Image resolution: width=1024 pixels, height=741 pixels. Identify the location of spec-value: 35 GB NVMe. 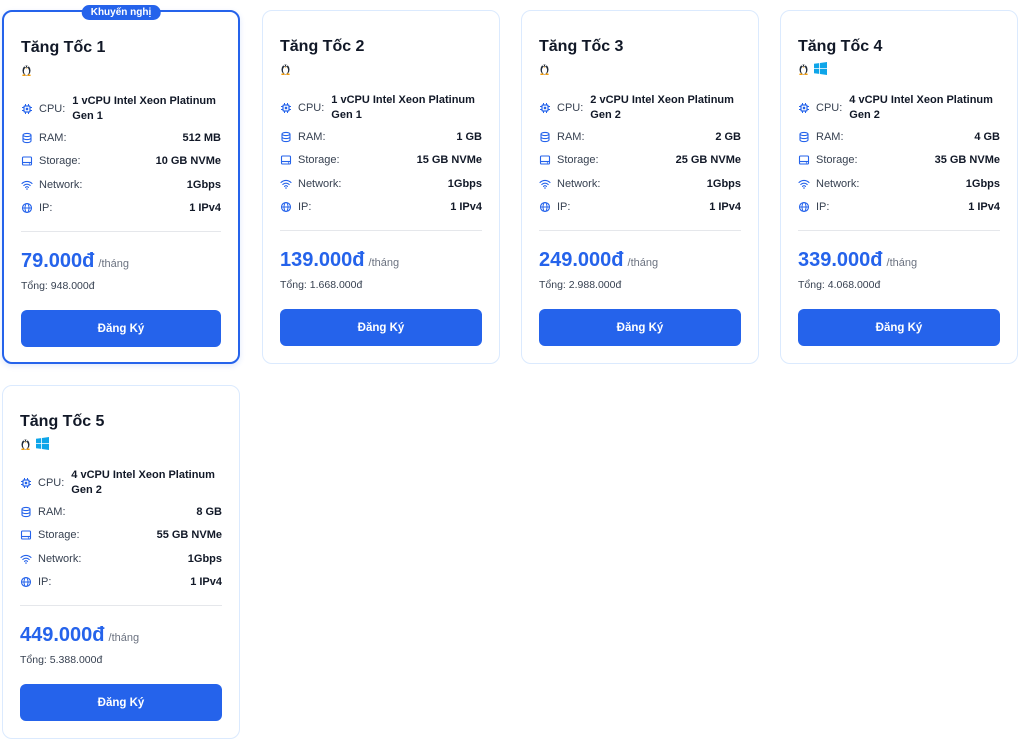
(967, 160).